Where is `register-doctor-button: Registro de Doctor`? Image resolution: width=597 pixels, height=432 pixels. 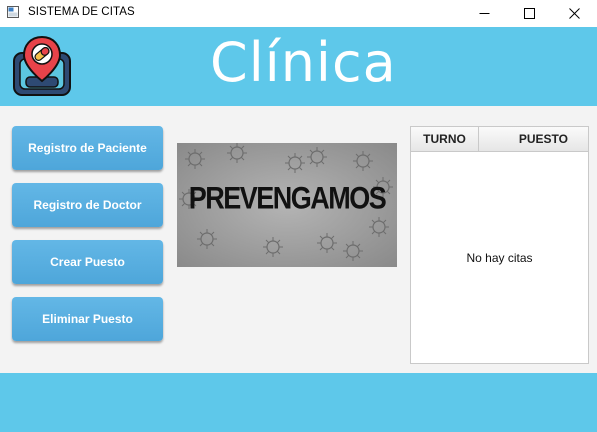 register-doctor-button: Registro de Doctor is located at coordinates (87, 205).